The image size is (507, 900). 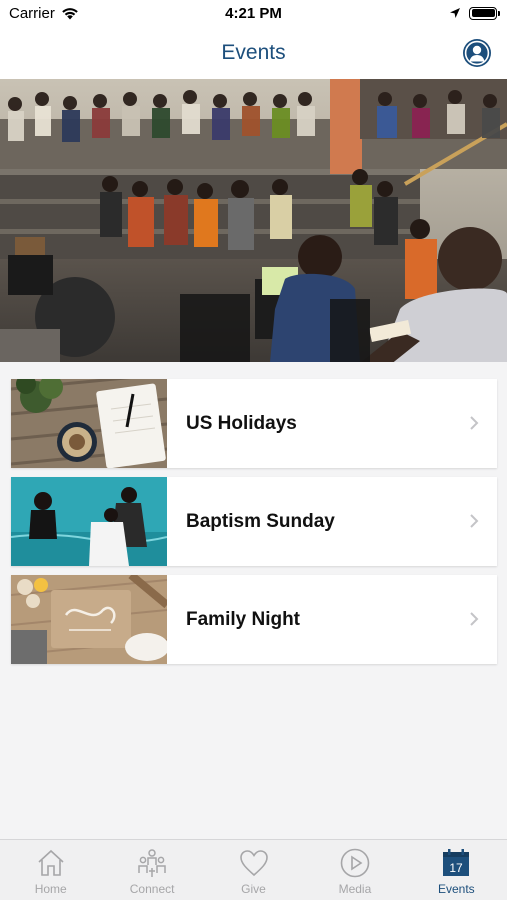 What do you see at coordinates (241, 423) in the screenshot?
I see `event-title: US Holidays` at bounding box center [241, 423].